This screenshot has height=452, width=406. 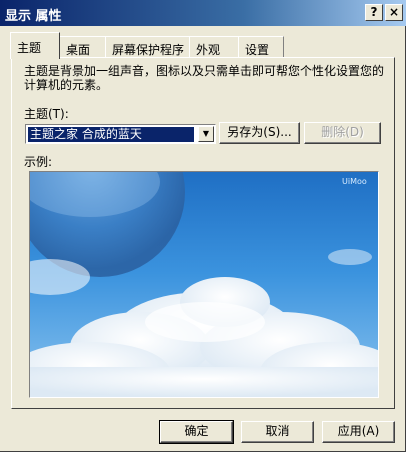 I want to click on tab-appearance: 外观, so click(x=214, y=47).